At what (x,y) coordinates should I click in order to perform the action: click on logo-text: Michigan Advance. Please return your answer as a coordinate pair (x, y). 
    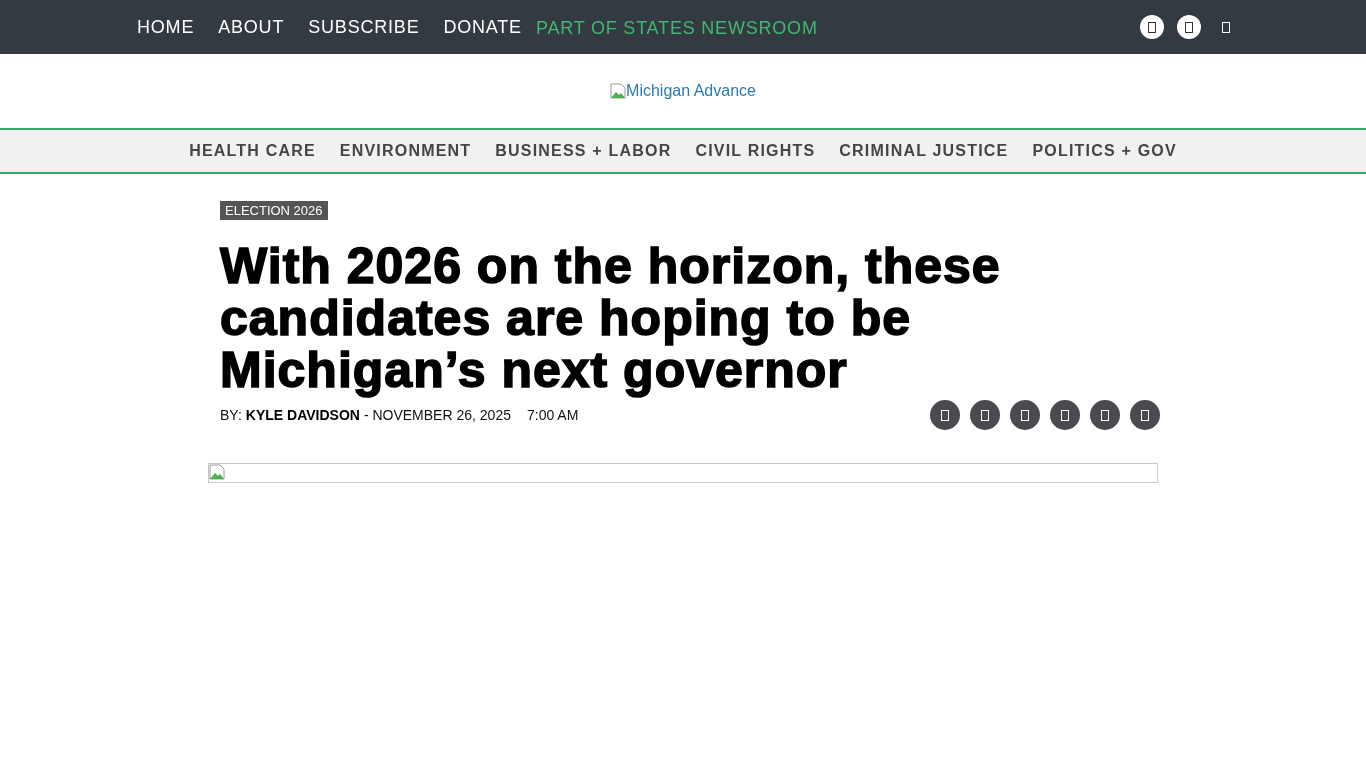
    Looking at the image, I should click on (691, 91).